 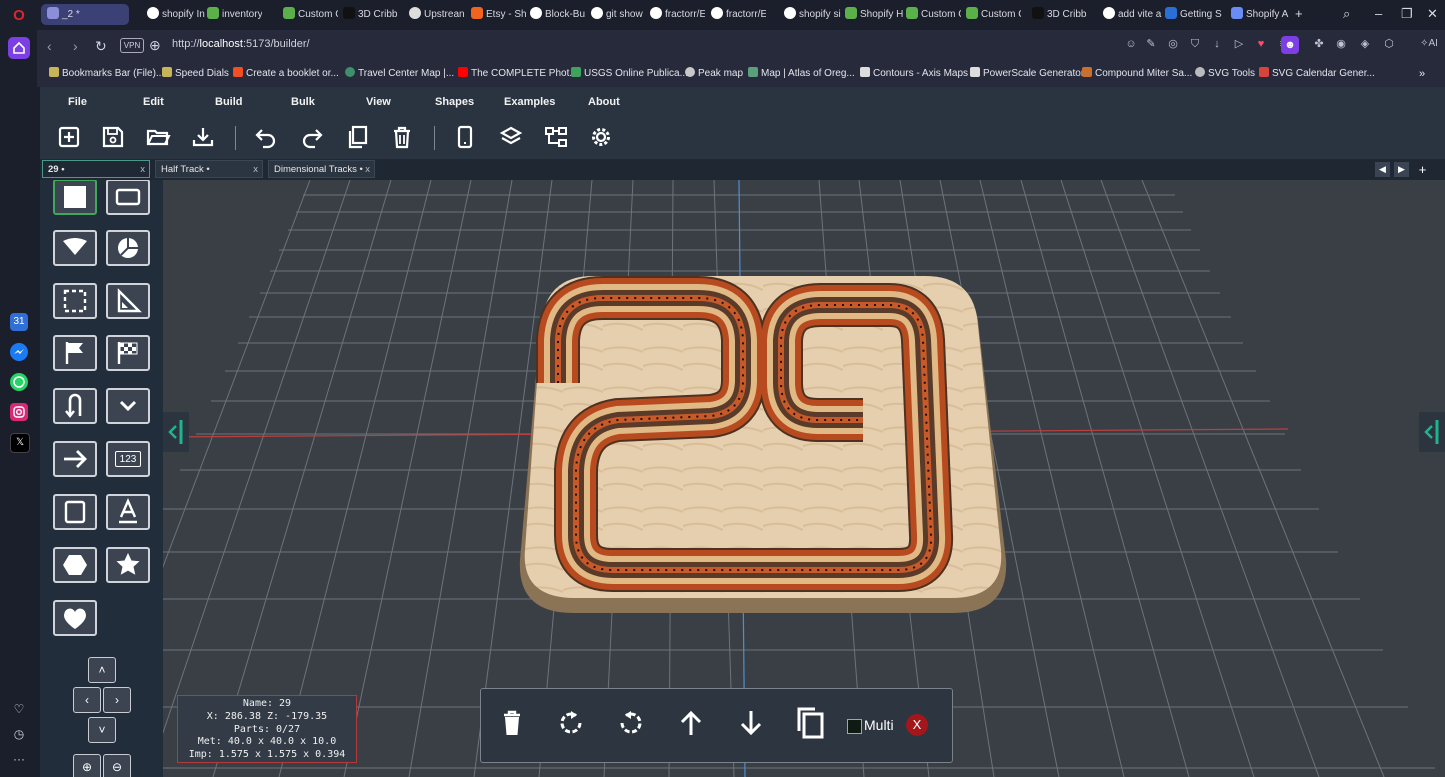 What do you see at coordinates (102, 670) in the screenshot?
I see `pan-up-button: ˄` at bounding box center [102, 670].